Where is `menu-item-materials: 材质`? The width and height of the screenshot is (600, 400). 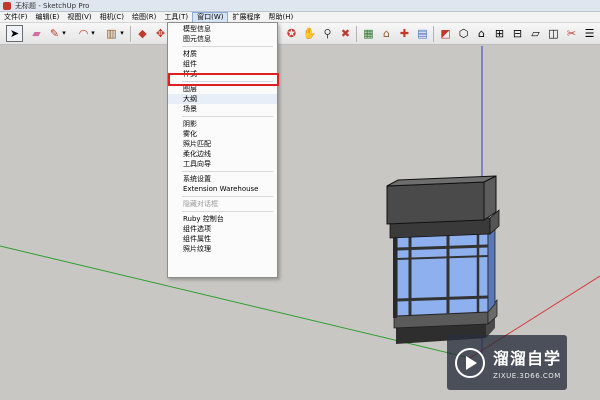
menu-item-materials: 材质 is located at coordinates (222, 54).